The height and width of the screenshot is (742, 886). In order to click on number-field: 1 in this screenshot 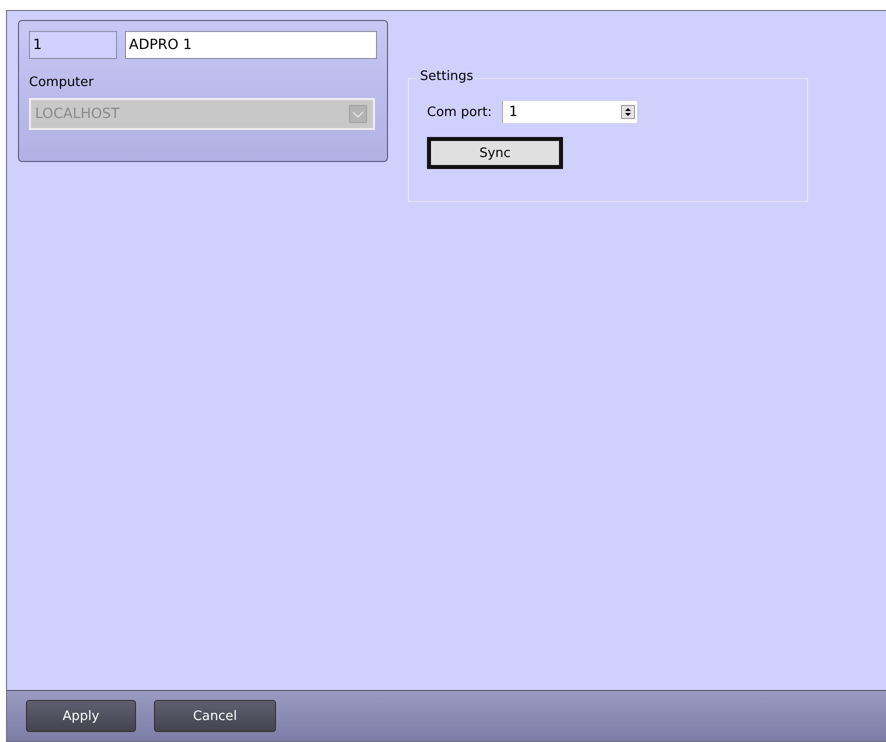, I will do `click(73, 45)`.